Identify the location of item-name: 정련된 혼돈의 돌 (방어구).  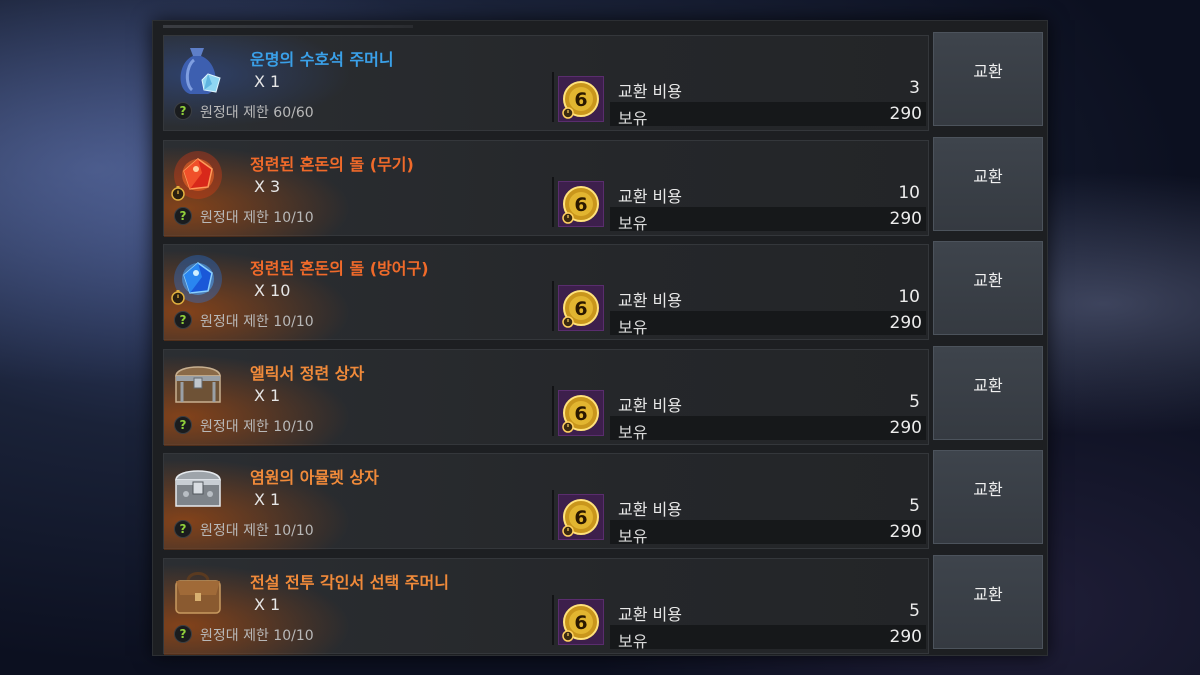
(339, 268).